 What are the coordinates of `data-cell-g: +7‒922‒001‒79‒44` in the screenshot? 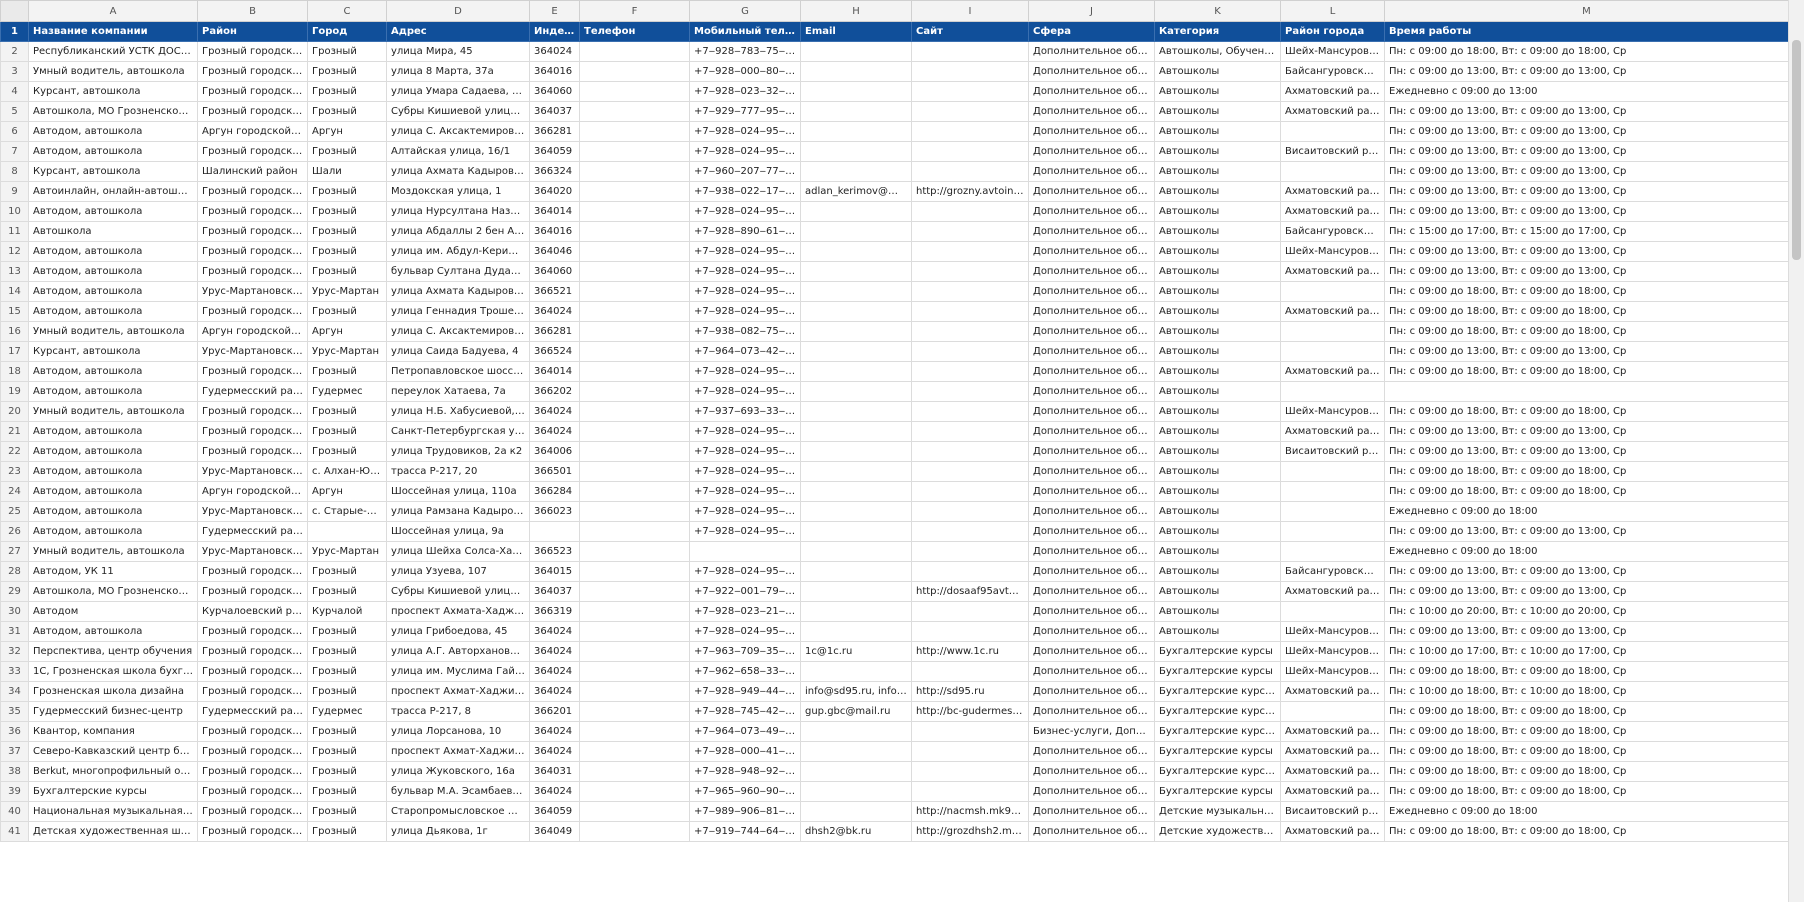 It's located at (745, 591).